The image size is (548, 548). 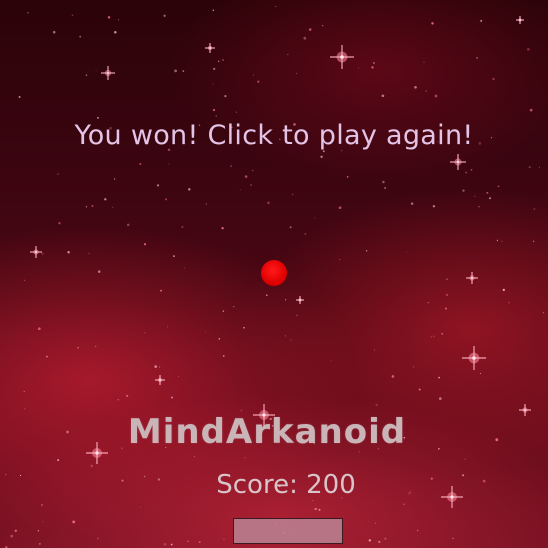 What do you see at coordinates (331, 485) in the screenshot?
I see `score-value: 200` at bounding box center [331, 485].